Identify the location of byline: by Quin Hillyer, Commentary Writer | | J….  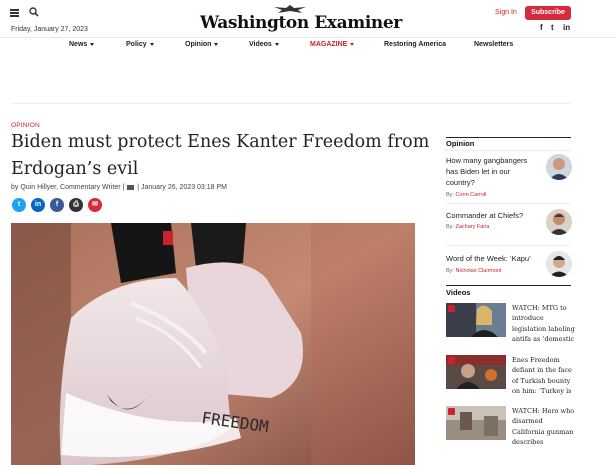
(119, 187).